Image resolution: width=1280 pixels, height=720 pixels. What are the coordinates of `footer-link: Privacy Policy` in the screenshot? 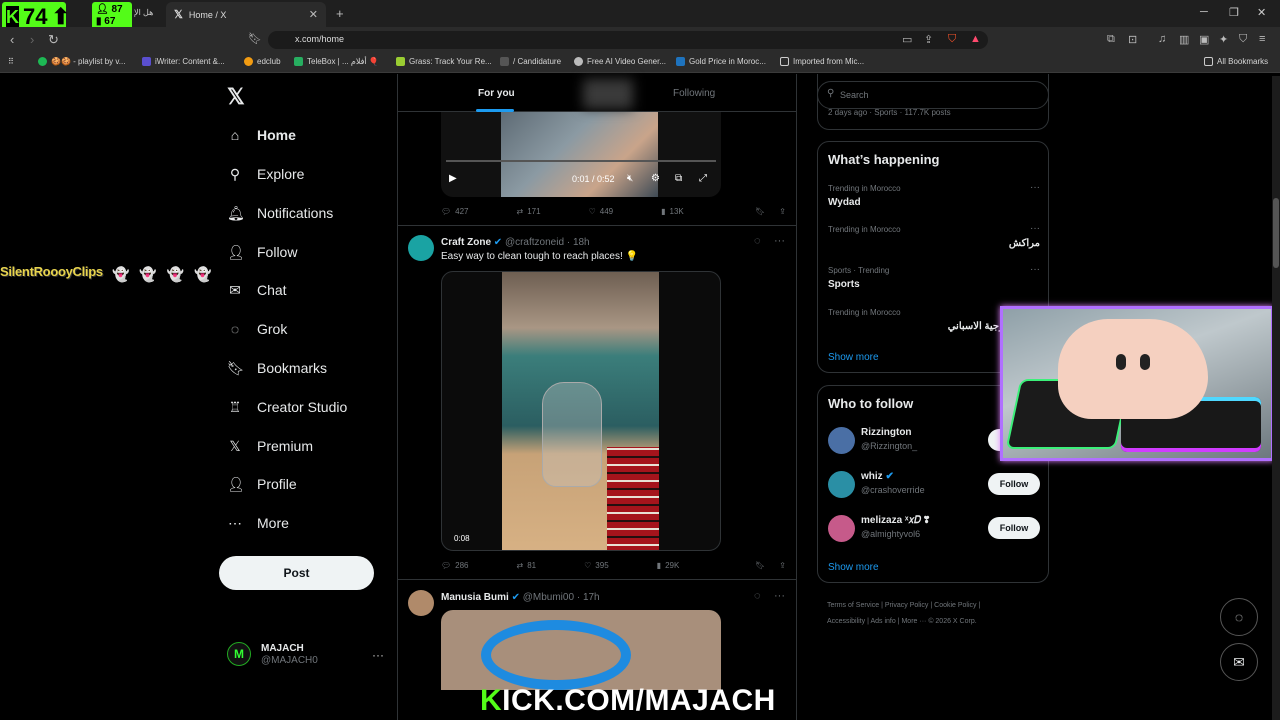 It's located at (907, 605).